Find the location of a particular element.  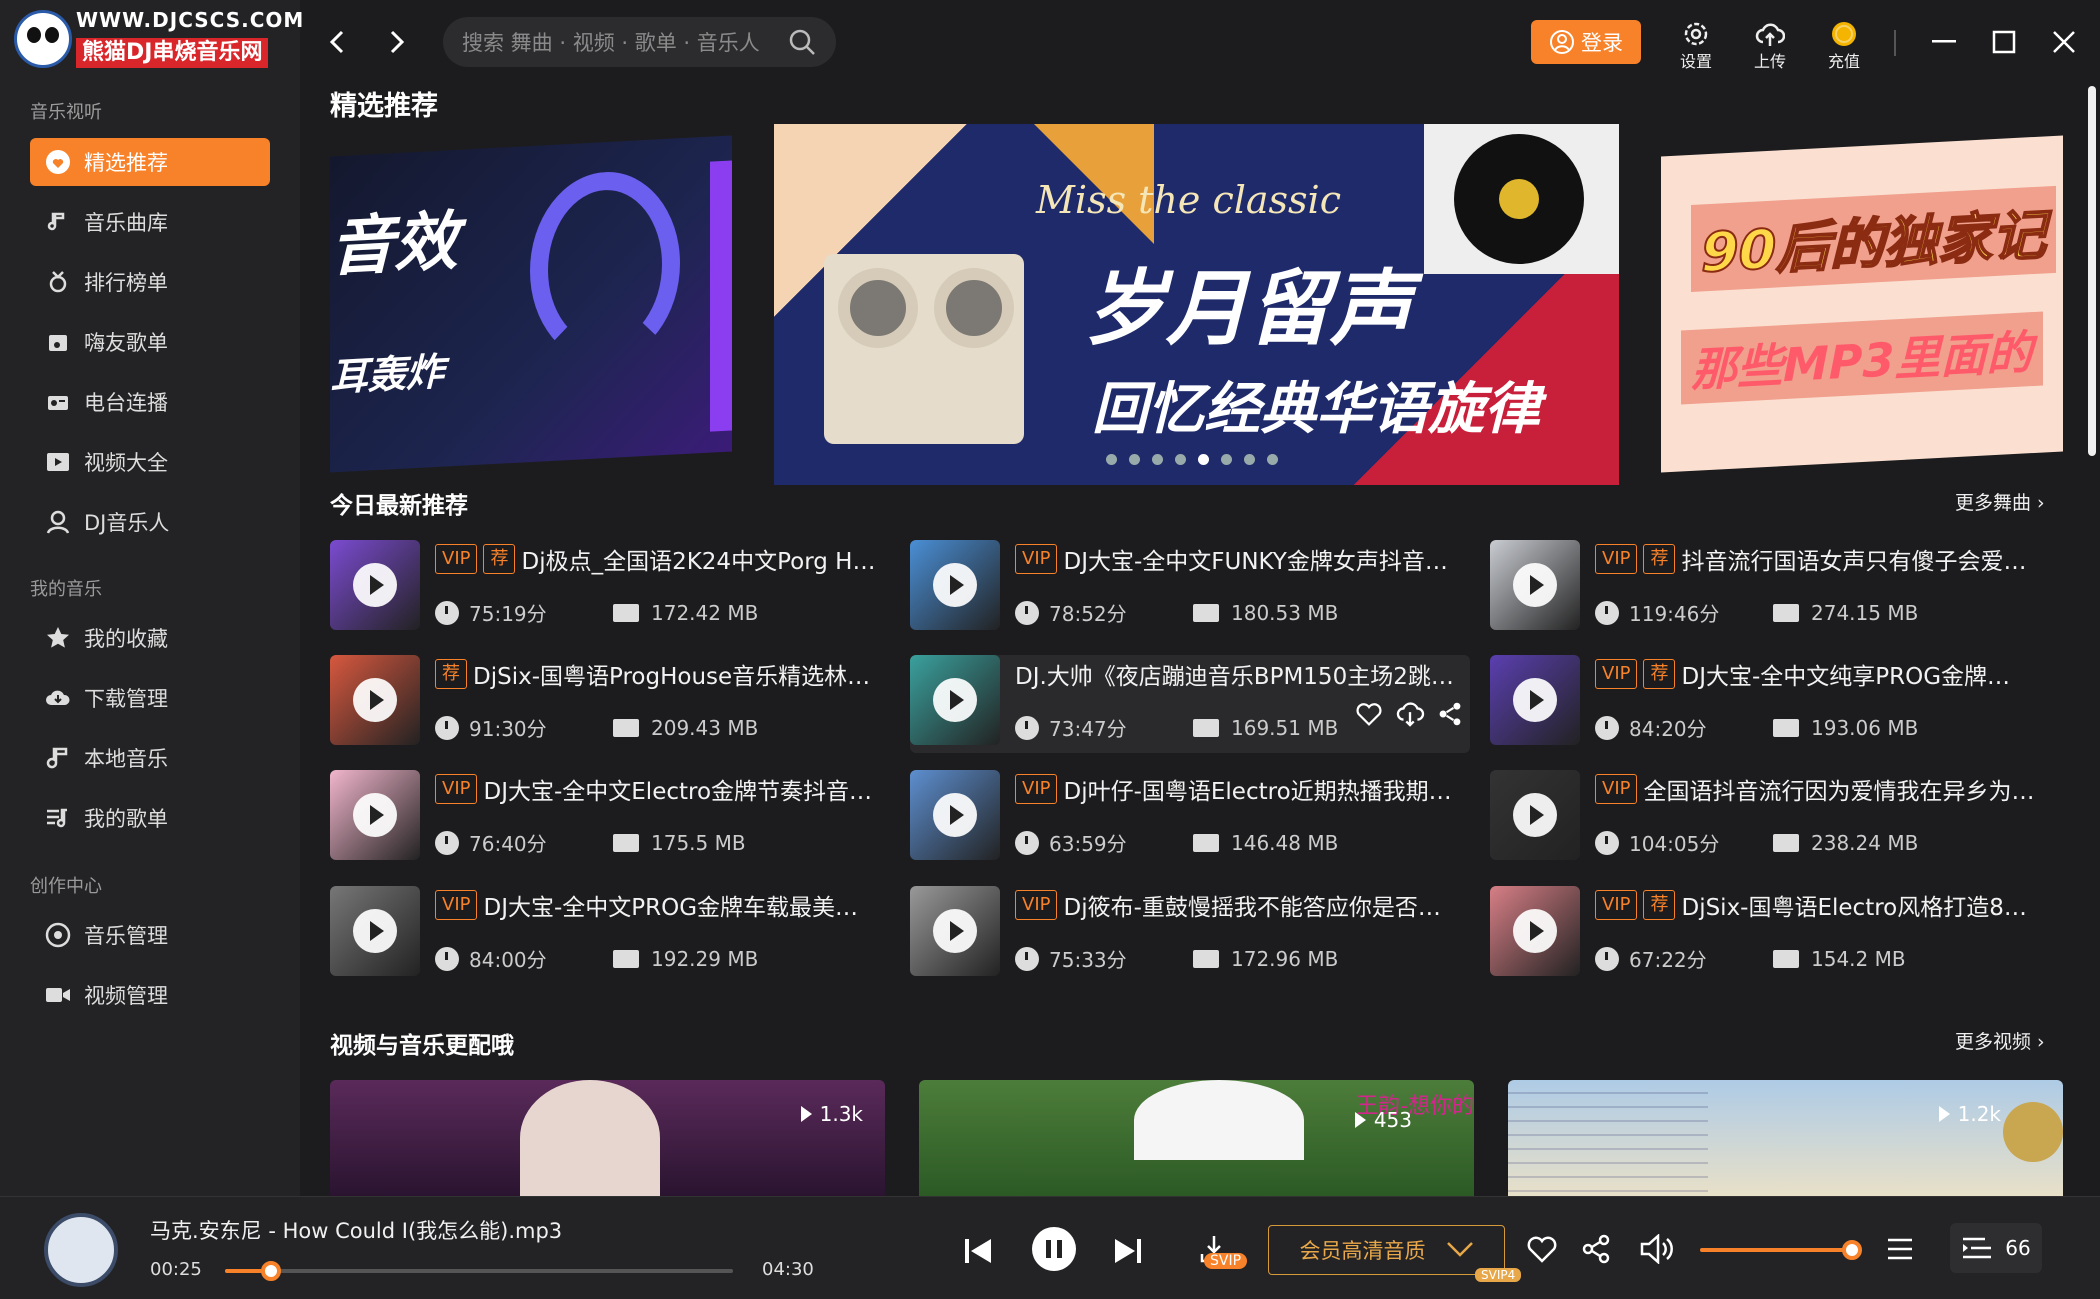

forward-button is located at coordinates (396, 42).